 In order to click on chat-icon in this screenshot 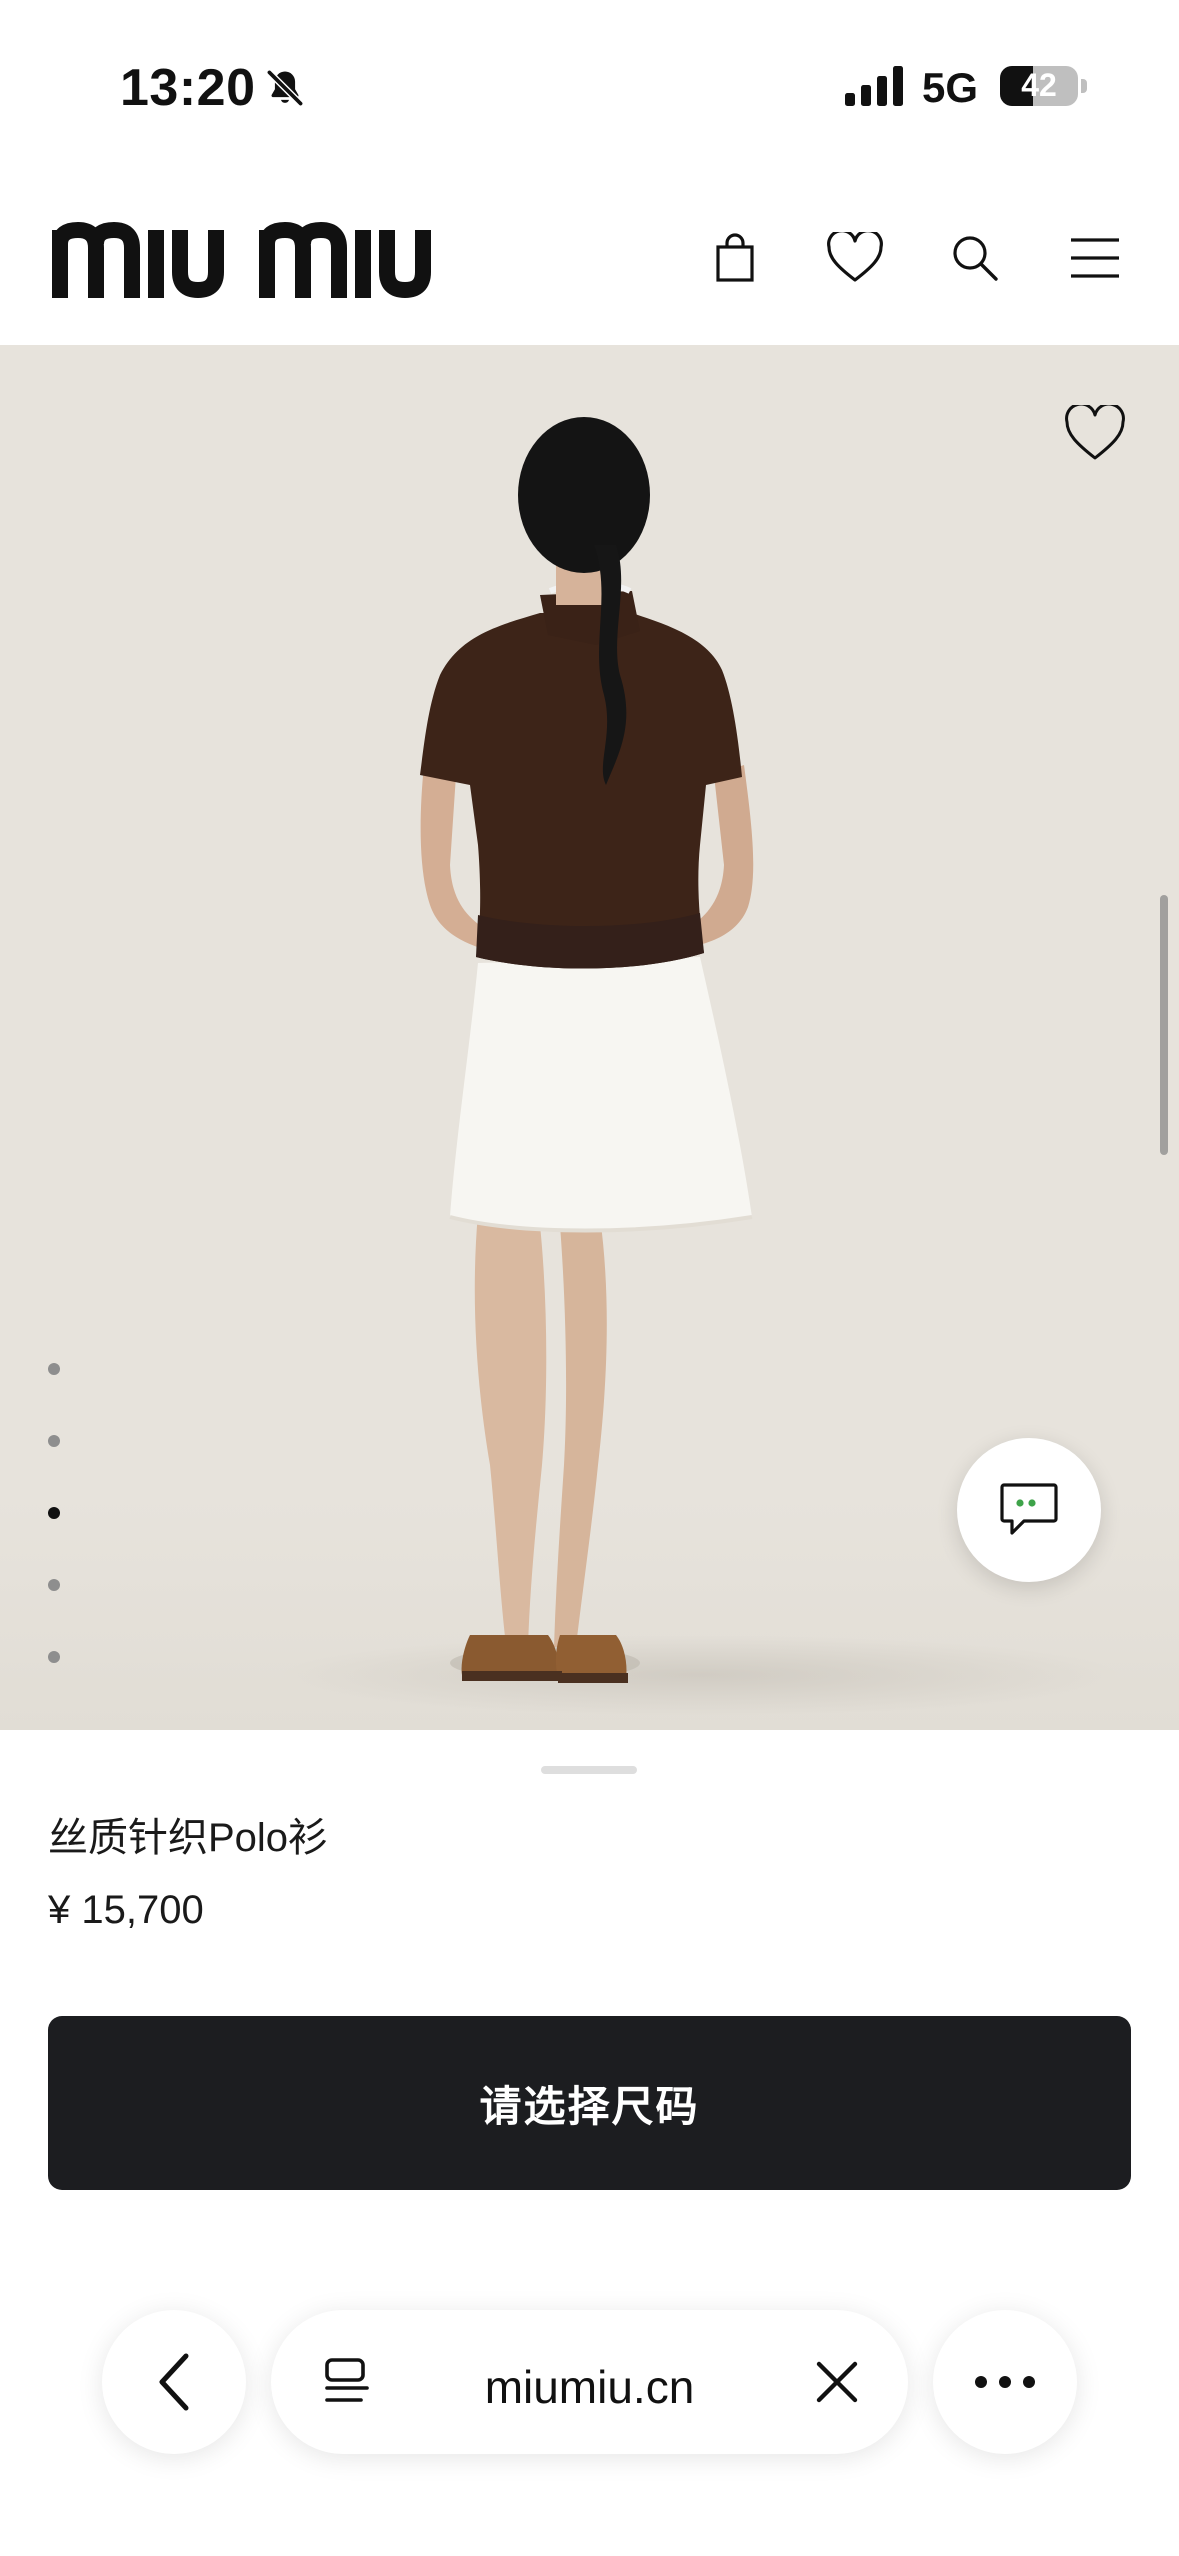, I will do `click(1029, 1509)`.